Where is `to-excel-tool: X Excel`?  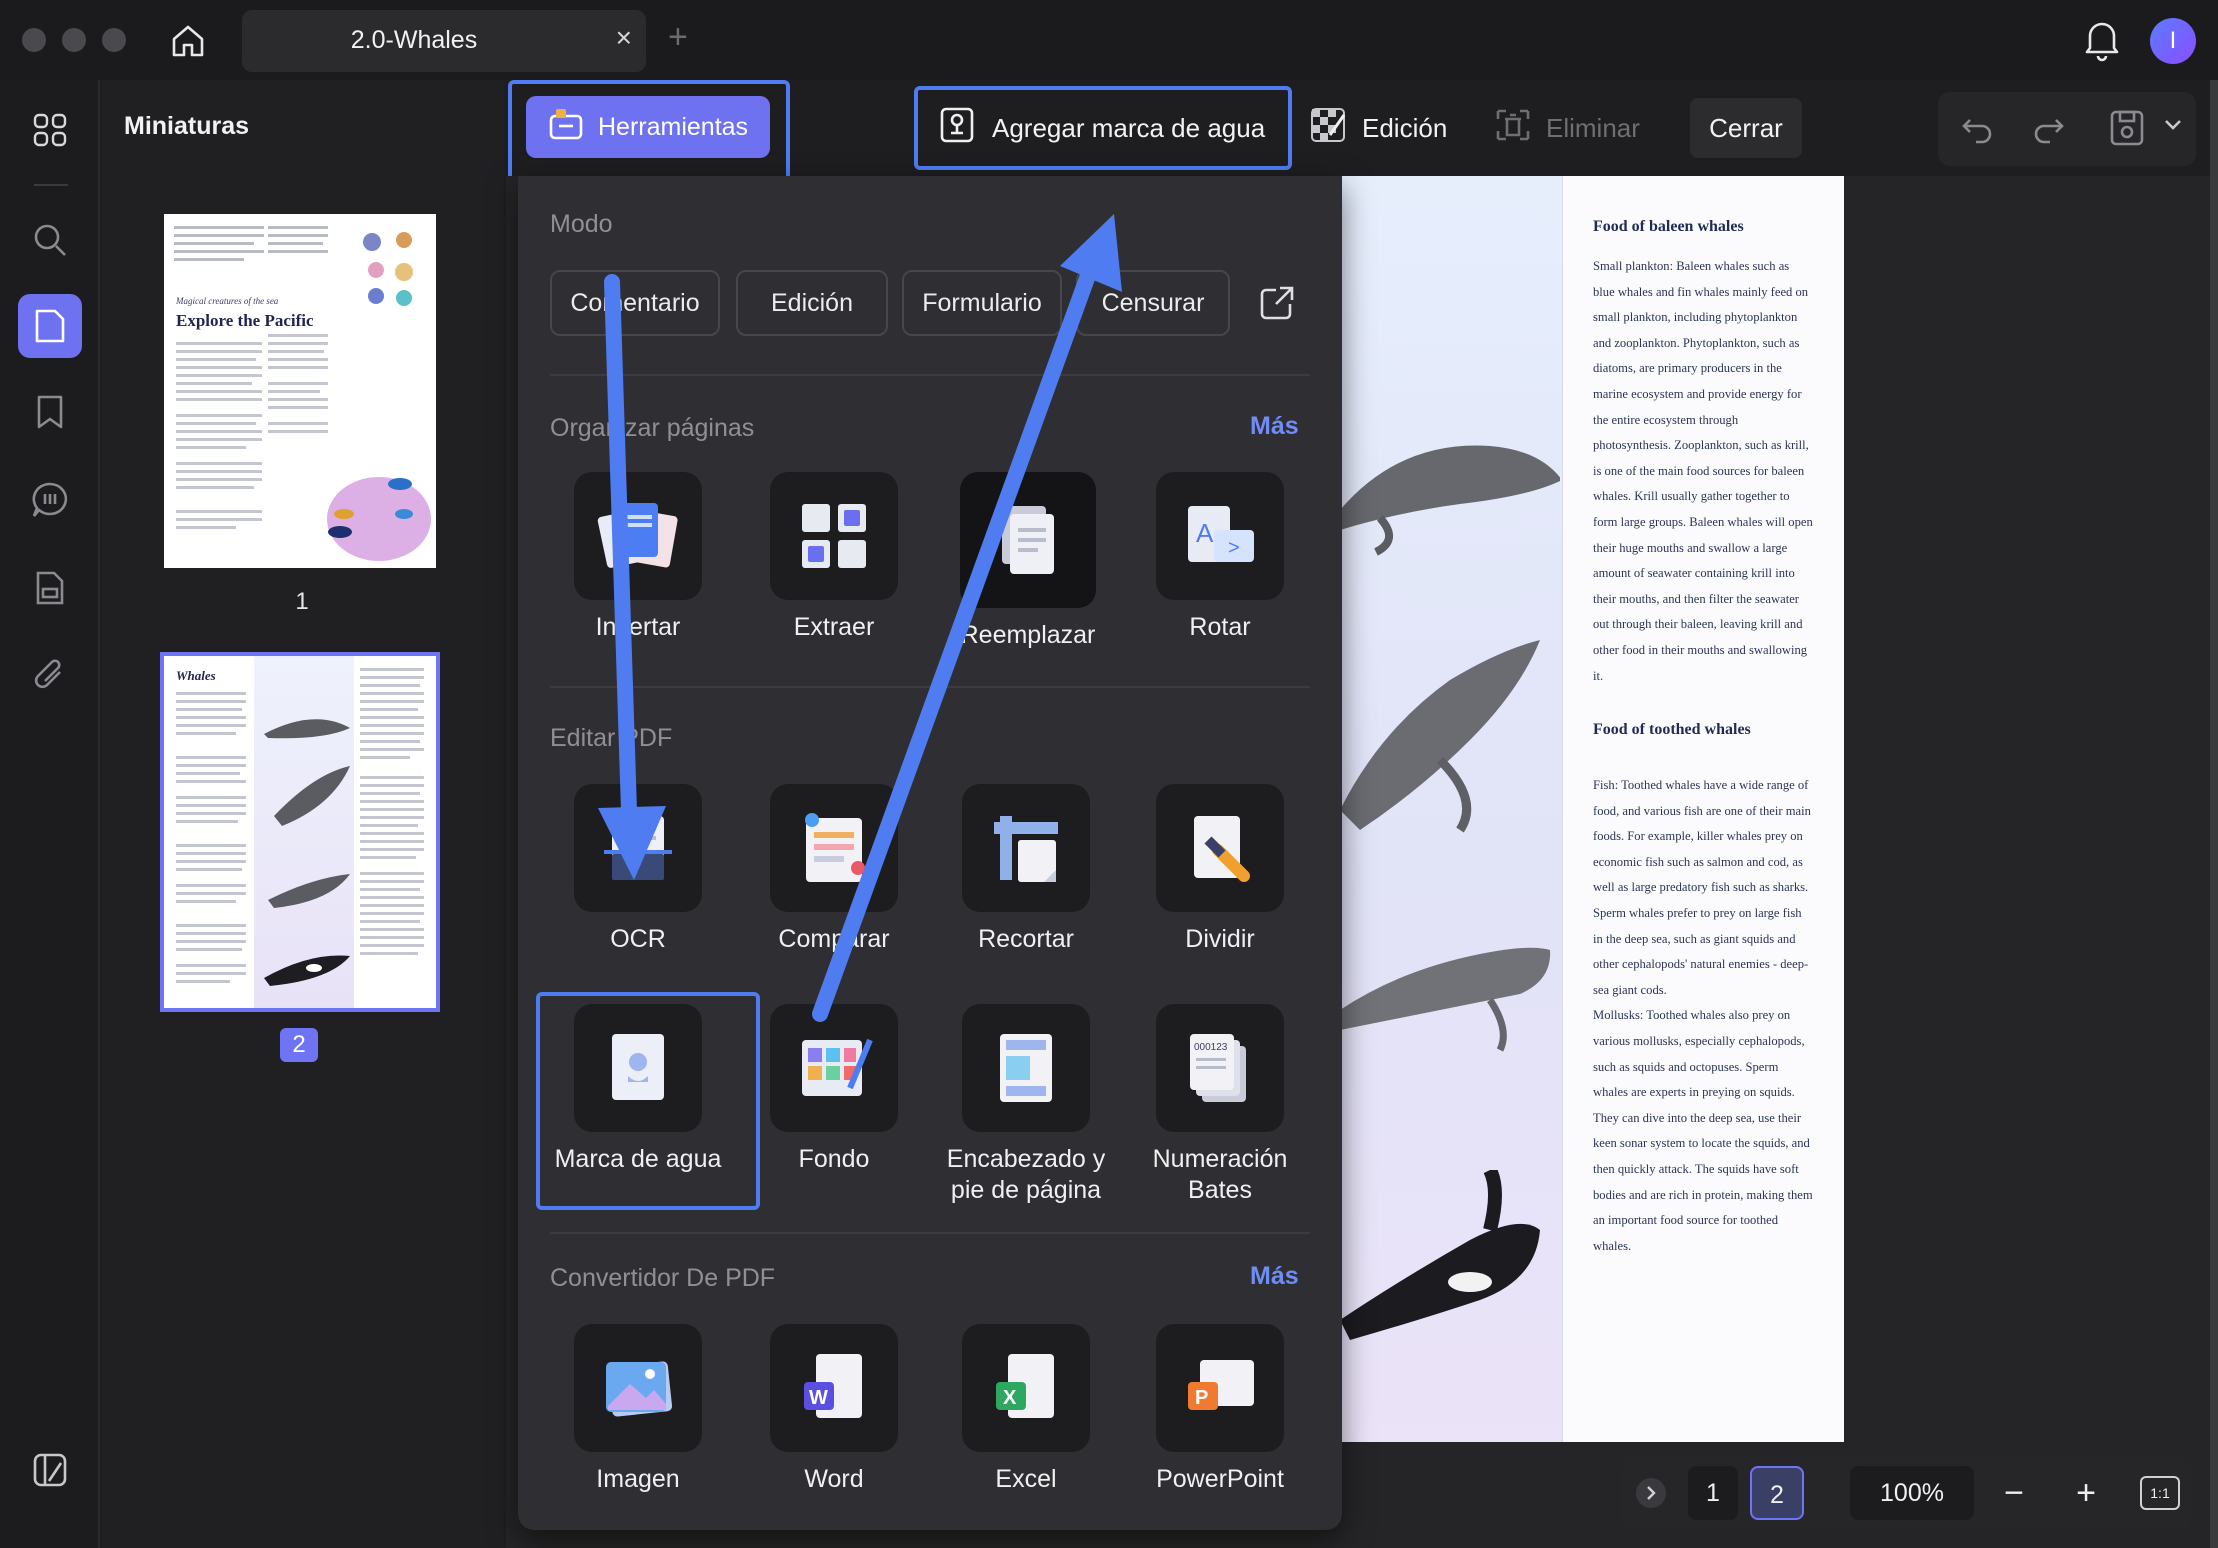 to-excel-tool: X Excel is located at coordinates (1026, 1409).